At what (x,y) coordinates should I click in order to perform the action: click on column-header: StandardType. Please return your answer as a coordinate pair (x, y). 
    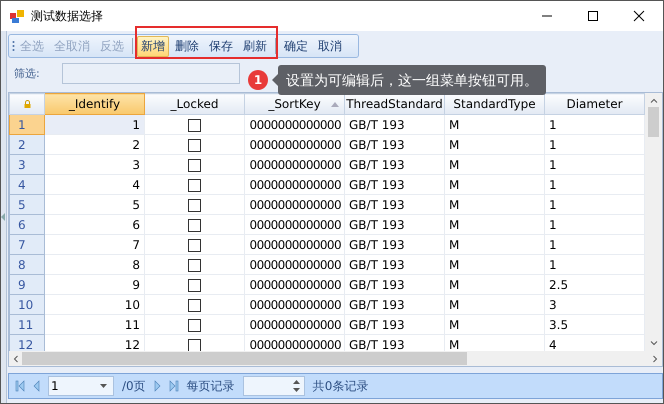
    Looking at the image, I should click on (494, 104).